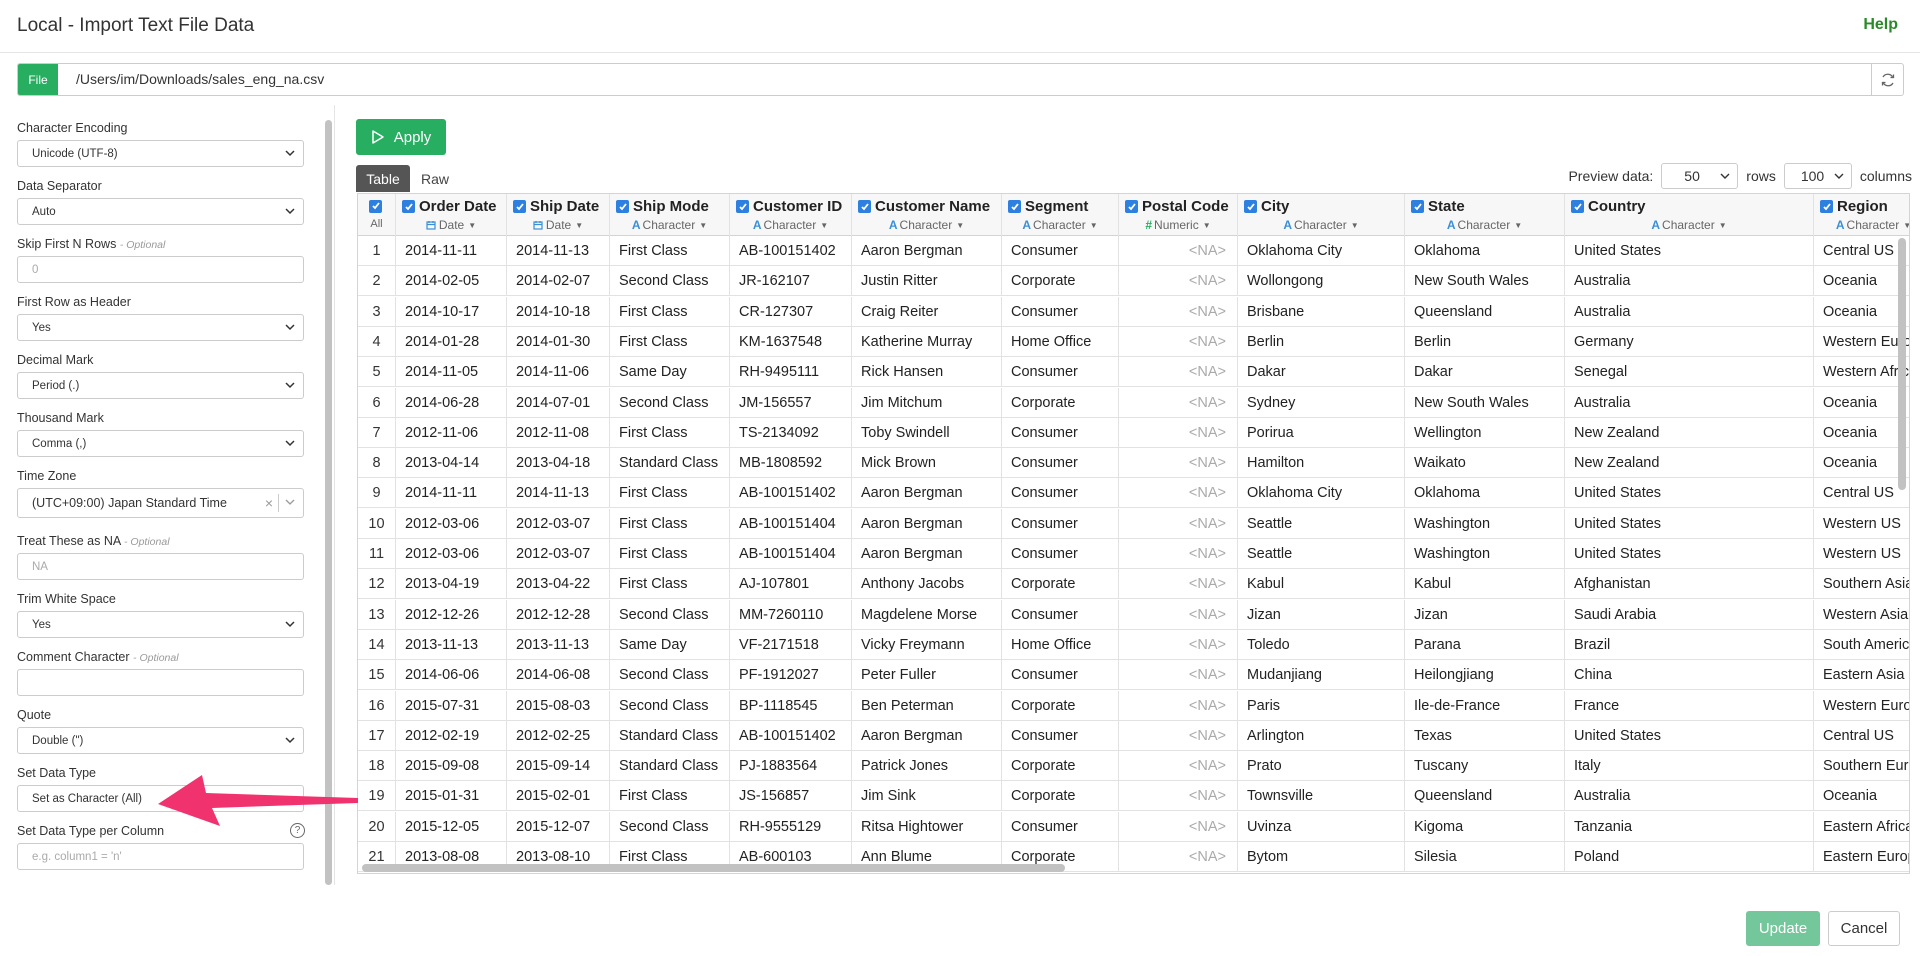 This screenshot has width=1920, height=956. Describe the element at coordinates (1864, 928) in the screenshot. I see `cancel-button: Cancel` at that location.